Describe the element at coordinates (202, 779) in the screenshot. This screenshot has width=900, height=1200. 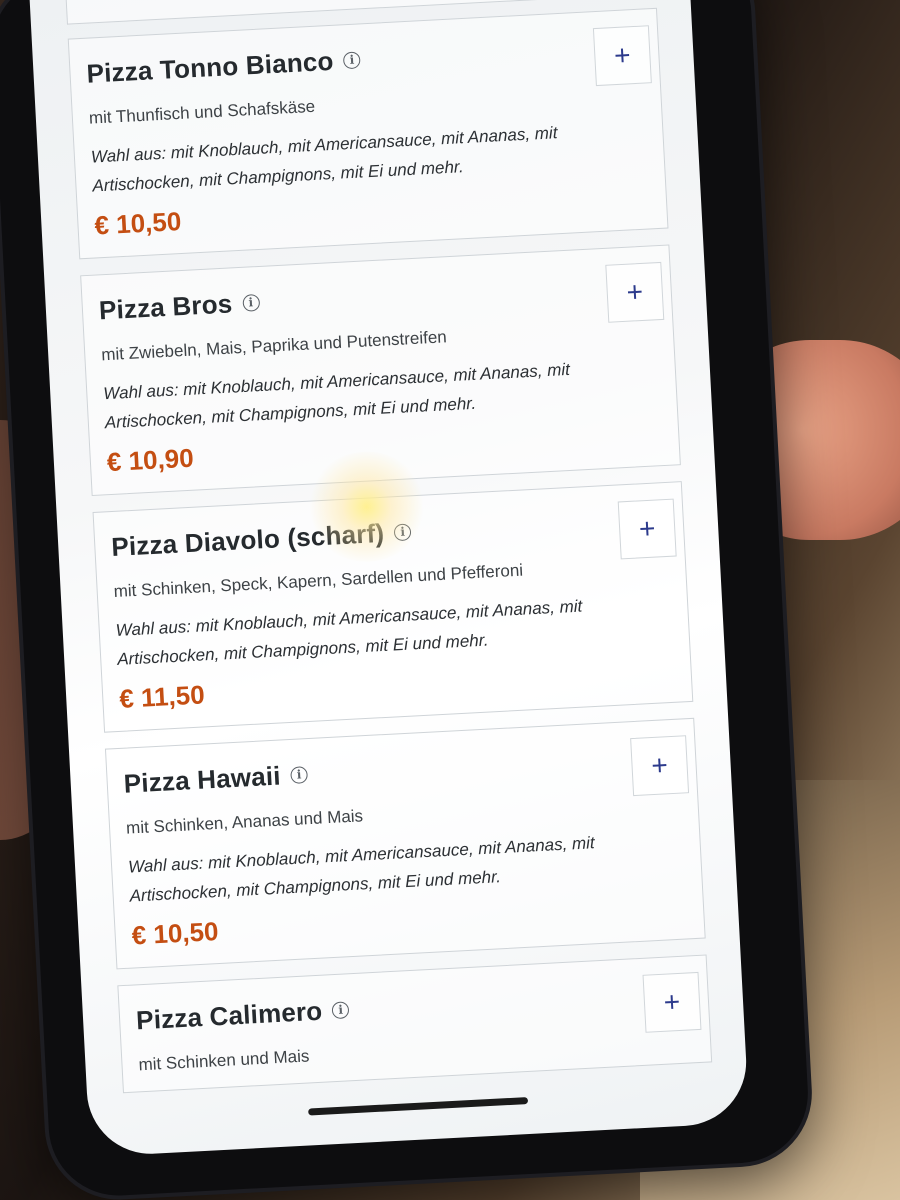
I see `menu-item-title: Pizza Hawaii` at that location.